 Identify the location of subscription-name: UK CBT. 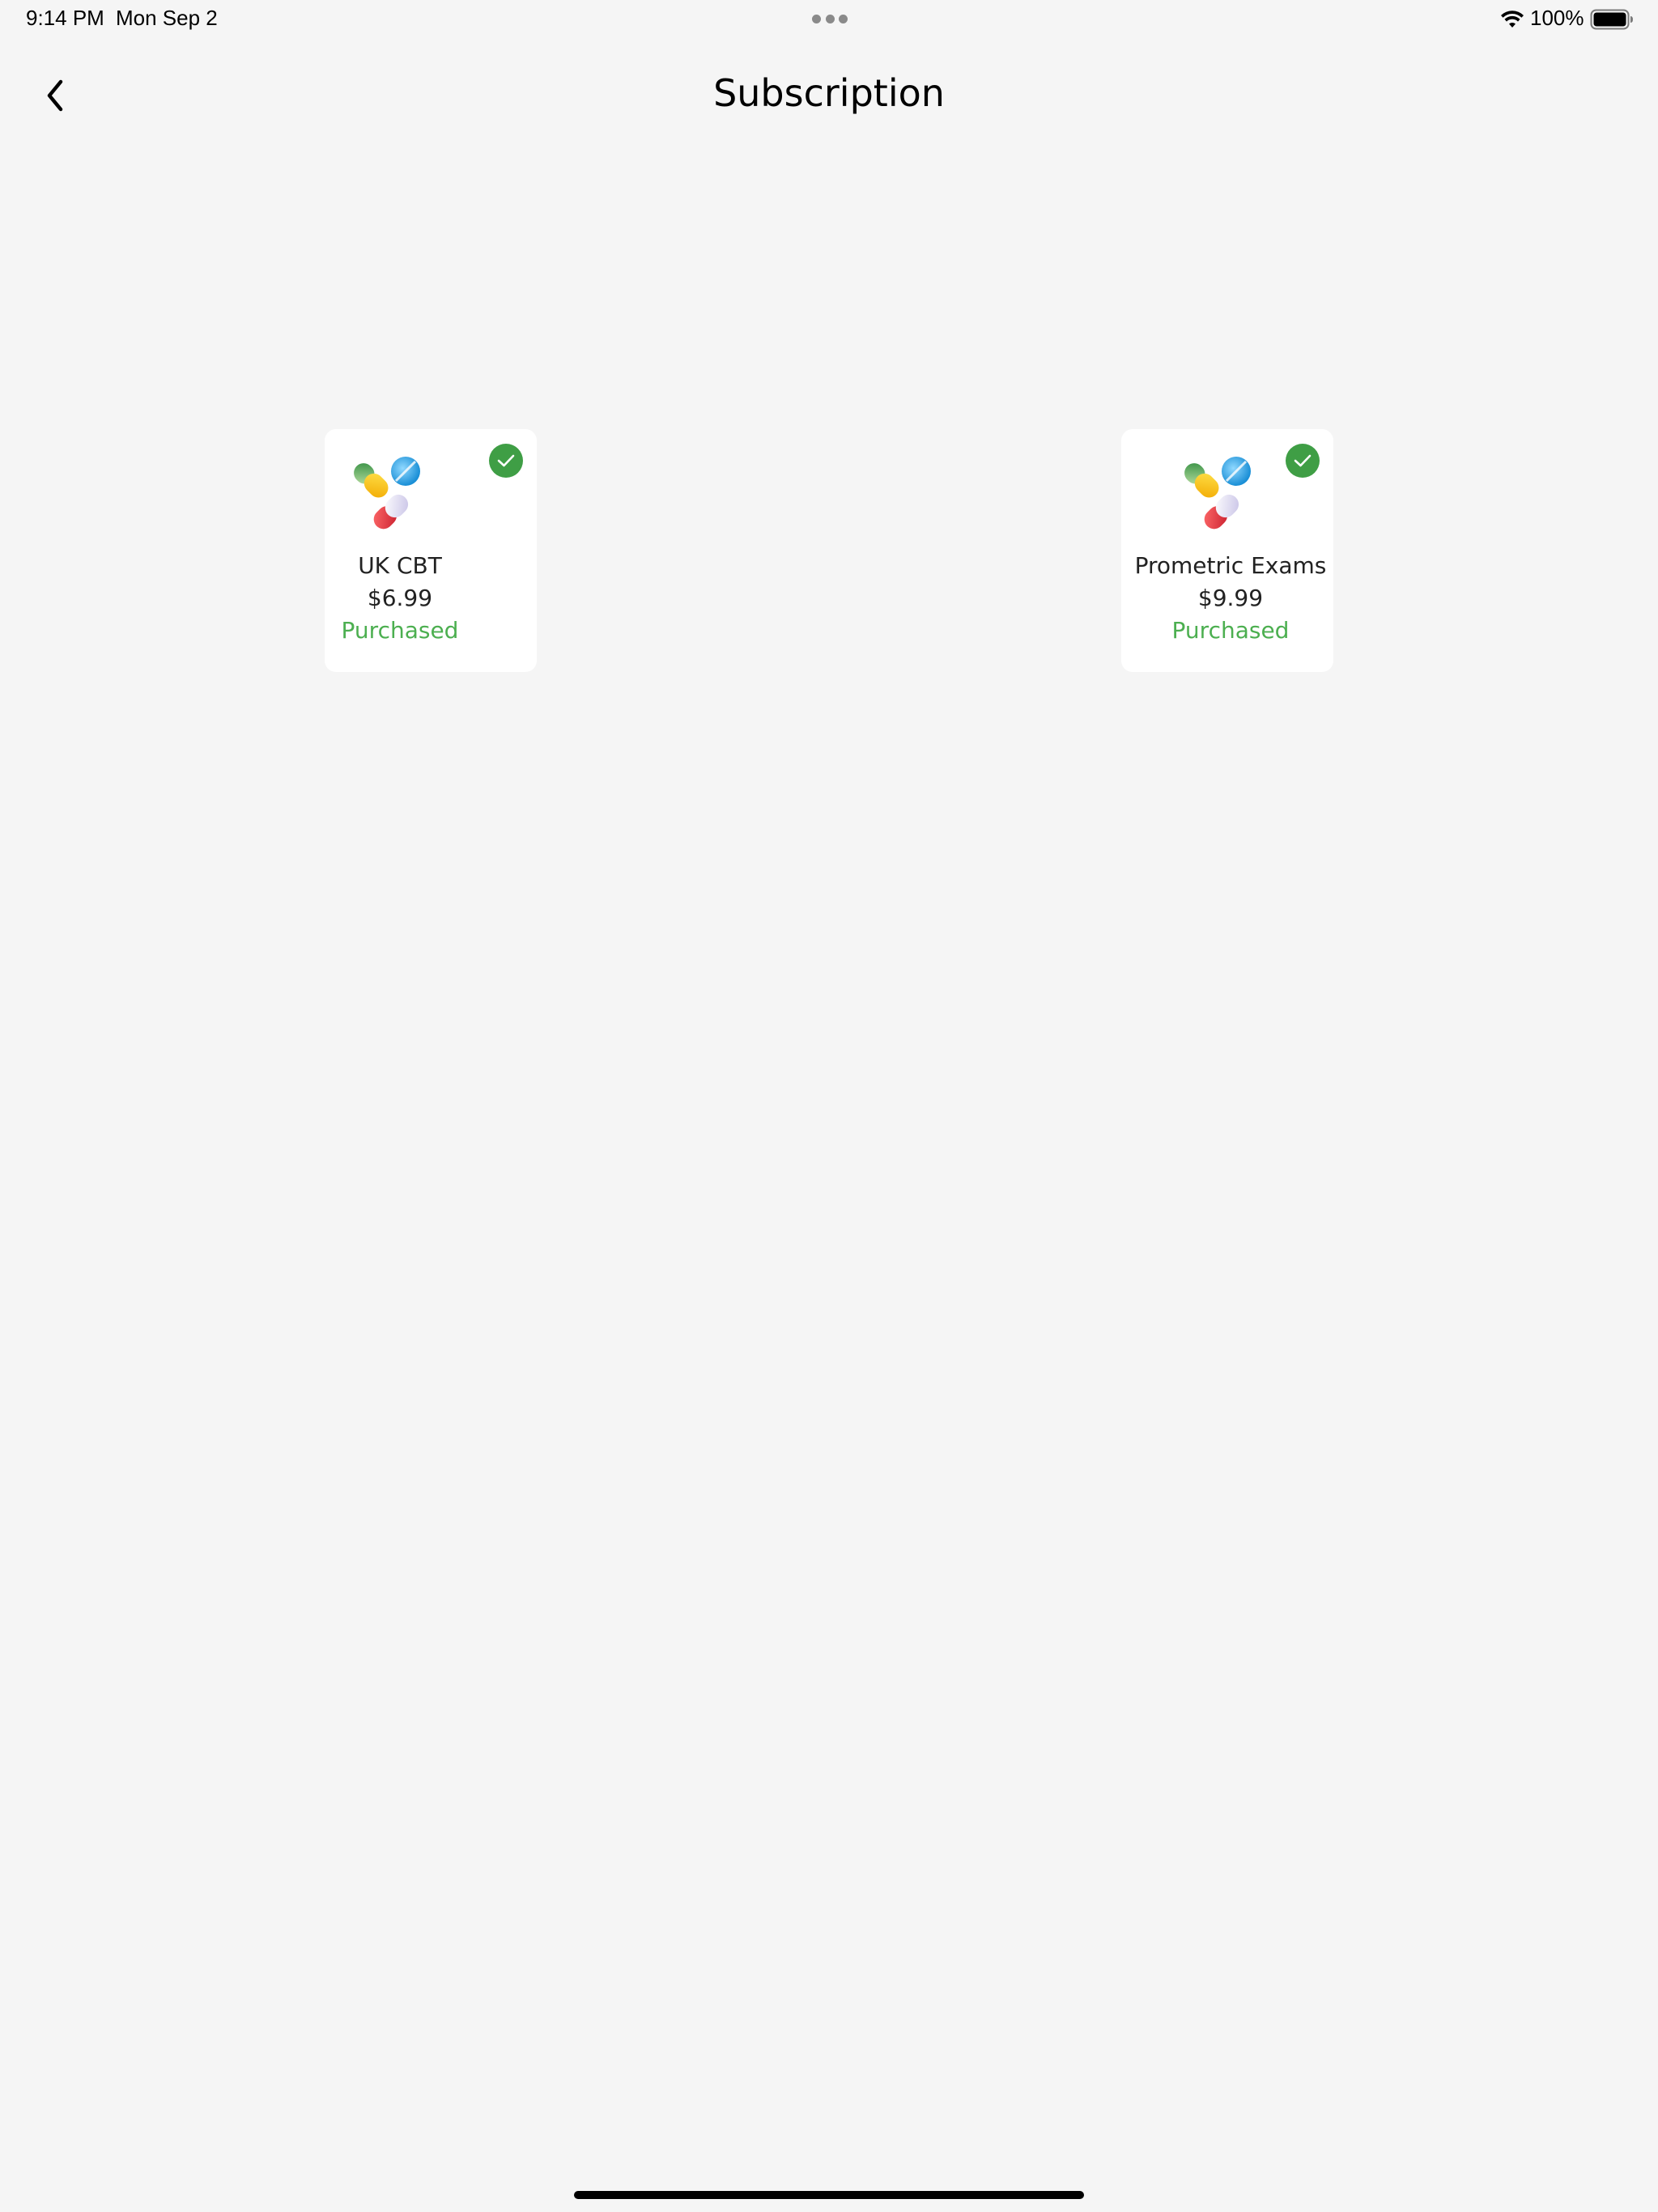
(400, 565).